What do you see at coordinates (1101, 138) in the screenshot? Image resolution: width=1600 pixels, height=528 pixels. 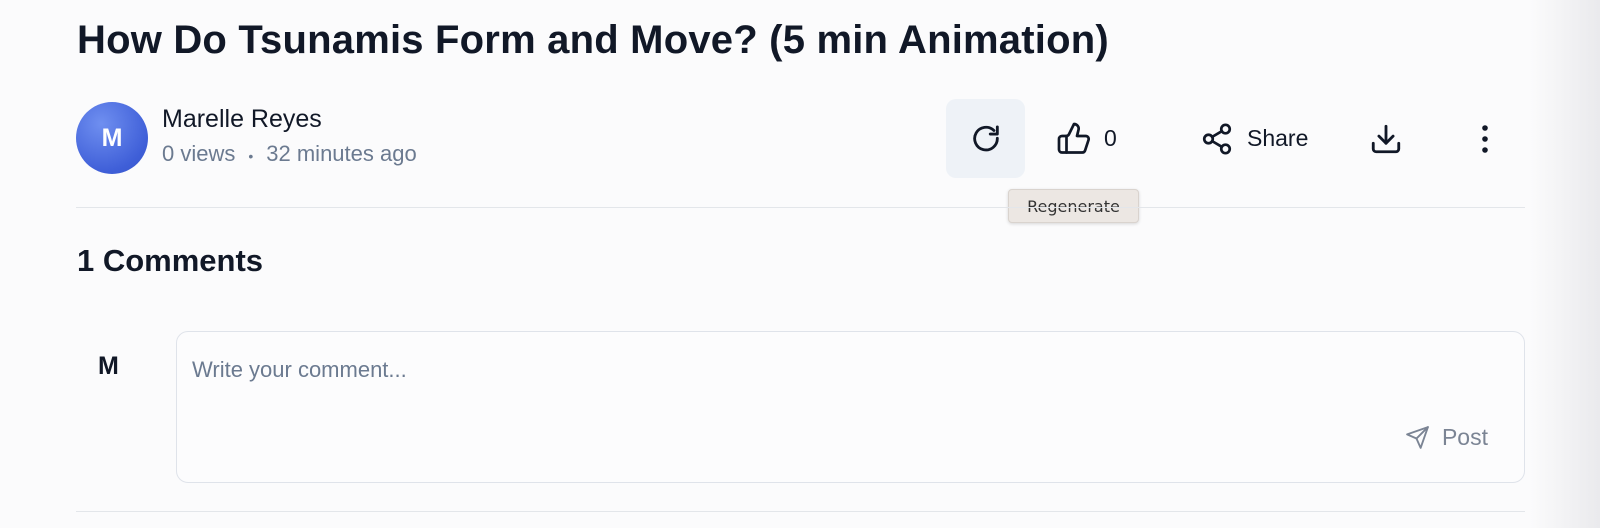 I see `like-button: 0` at bounding box center [1101, 138].